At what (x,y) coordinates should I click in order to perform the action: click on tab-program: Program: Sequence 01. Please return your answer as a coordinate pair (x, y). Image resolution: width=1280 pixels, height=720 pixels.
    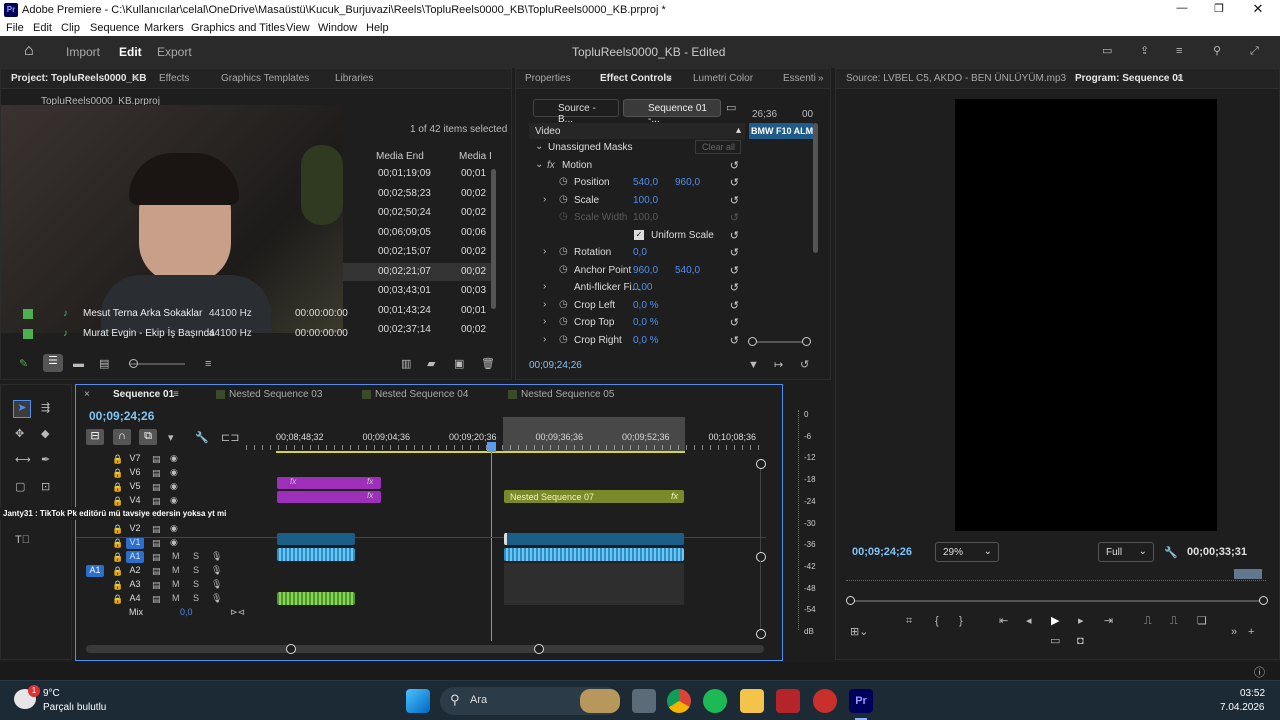
    Looking at the image, I should click on (1129, 78).